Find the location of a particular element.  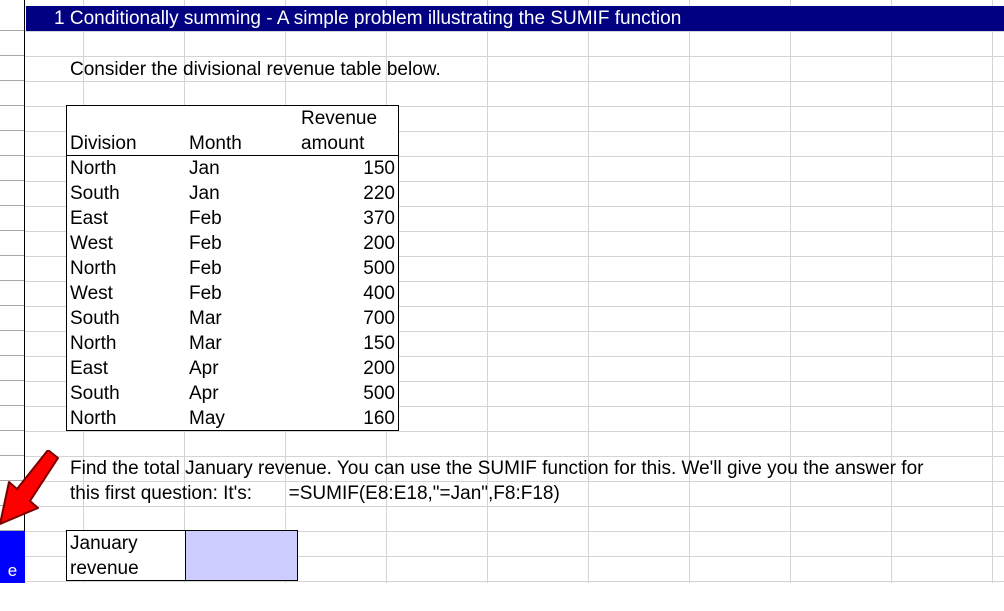

cell-revenue: 400 is located at coordinates (379, 293).